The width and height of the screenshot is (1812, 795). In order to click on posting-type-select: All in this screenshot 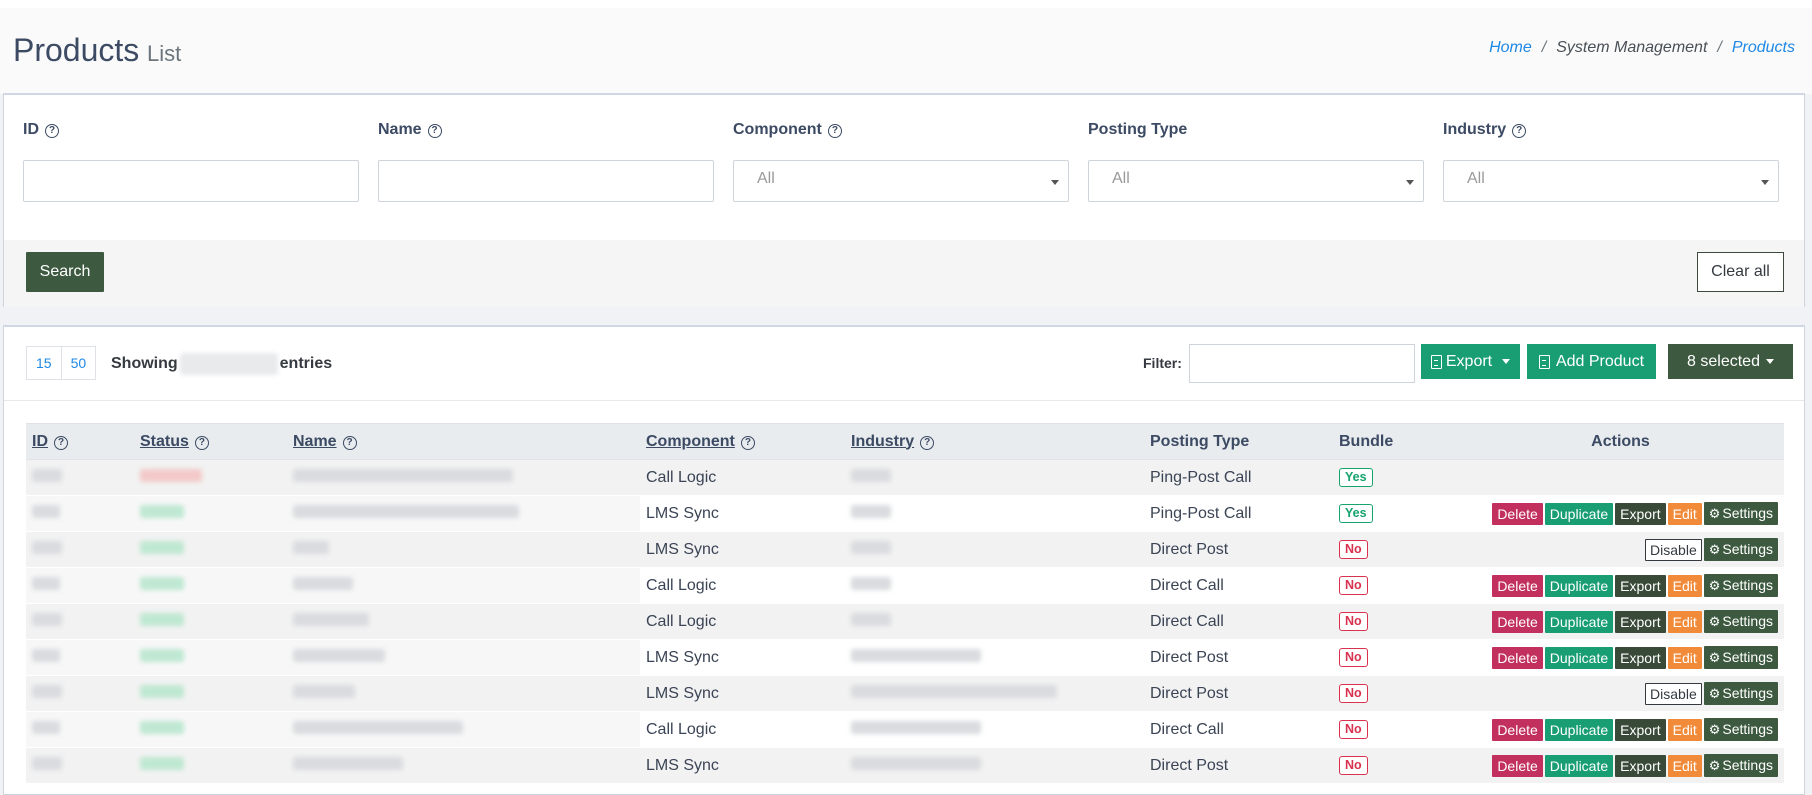, I will do `click(1256, 181)`.